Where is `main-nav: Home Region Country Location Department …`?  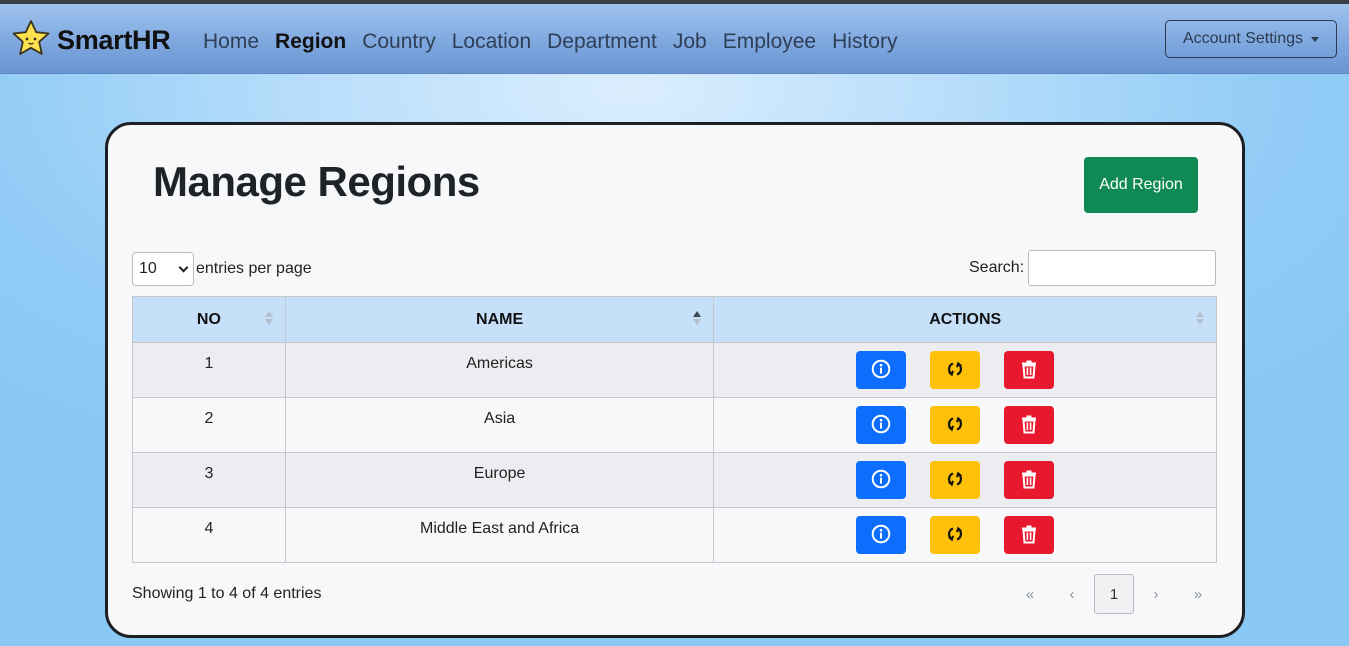 main-nav: Home Region Country Location Department … is located at coordinates (550, 42).